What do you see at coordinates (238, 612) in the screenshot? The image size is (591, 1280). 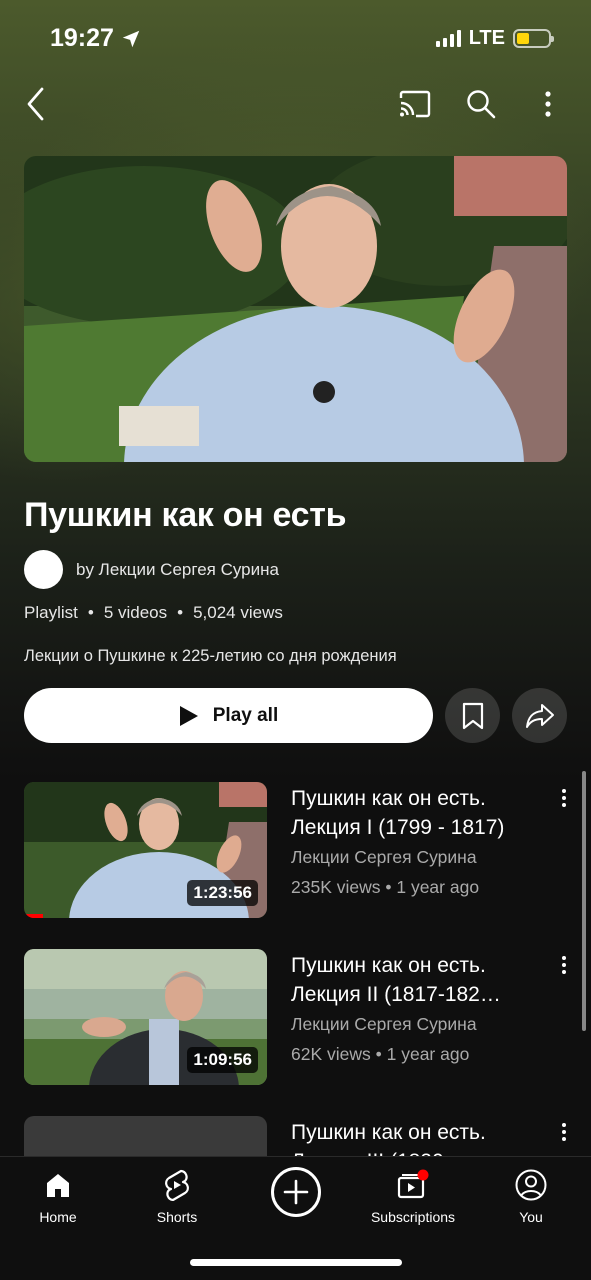 I see `meta-view-count: 5,024 views` at bounding box center [238, 612].